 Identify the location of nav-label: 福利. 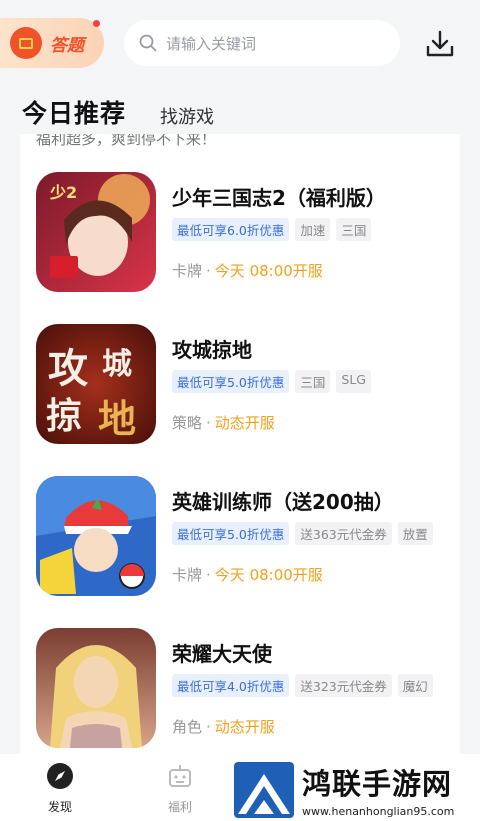
(179, 807).